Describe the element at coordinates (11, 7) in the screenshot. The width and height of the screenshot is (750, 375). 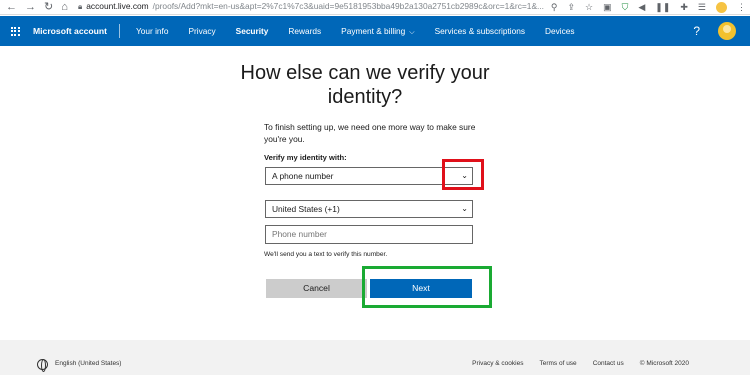
I see `back-icon: ←` at that location.